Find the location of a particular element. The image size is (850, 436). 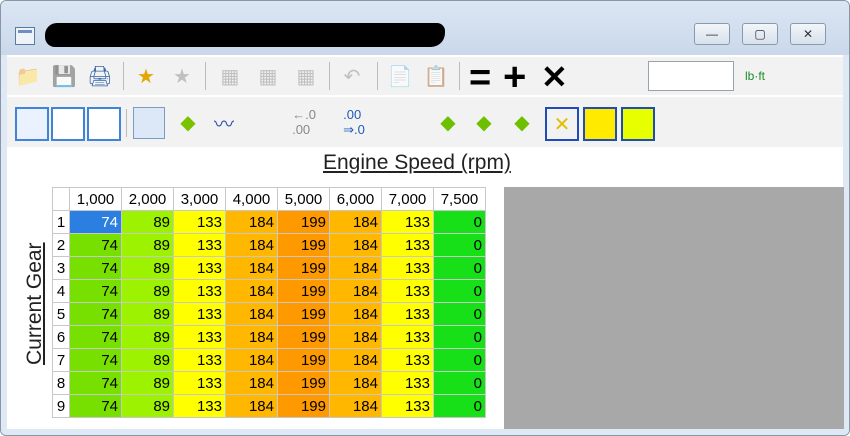

decrease-decimal-icon: ←.0 .00 is located at coordinates (304, 122).